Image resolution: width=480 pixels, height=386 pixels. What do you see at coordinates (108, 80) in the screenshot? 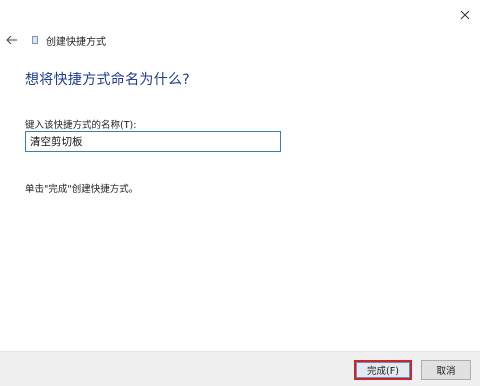
I see `page-heading: 想将快捷方式命名为什么?` at bounding box center [108, 80].